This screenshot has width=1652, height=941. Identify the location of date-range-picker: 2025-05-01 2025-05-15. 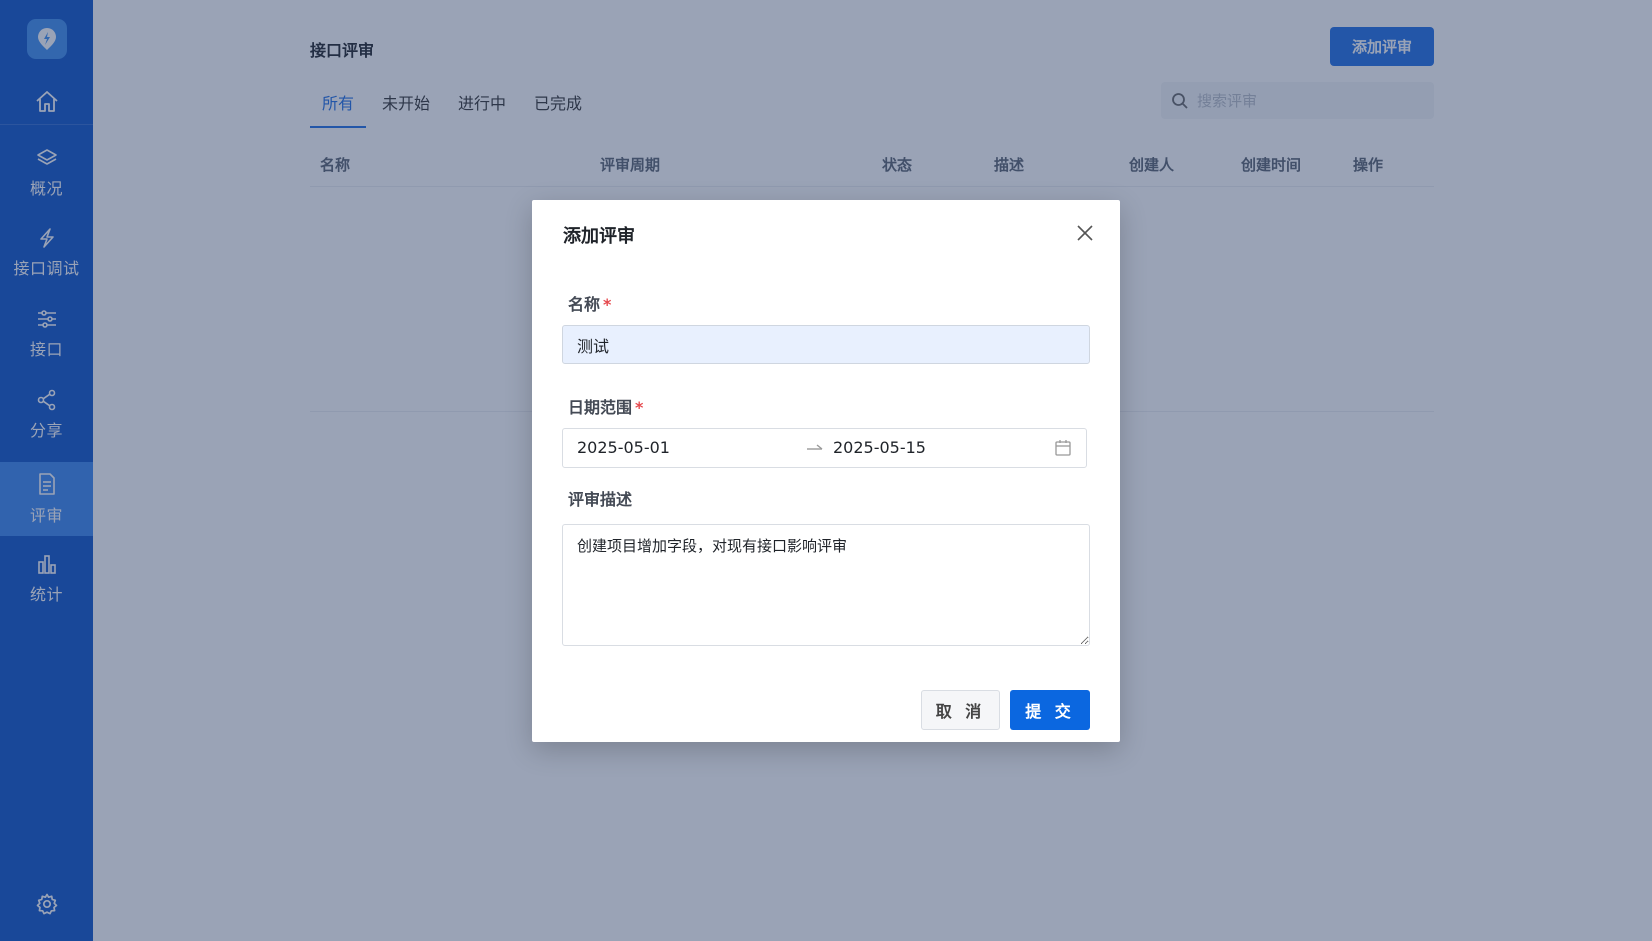
(824, 448).